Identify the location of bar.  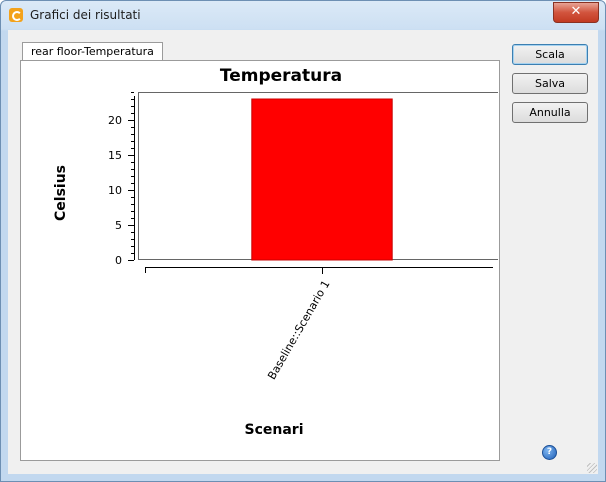
(322, 179).